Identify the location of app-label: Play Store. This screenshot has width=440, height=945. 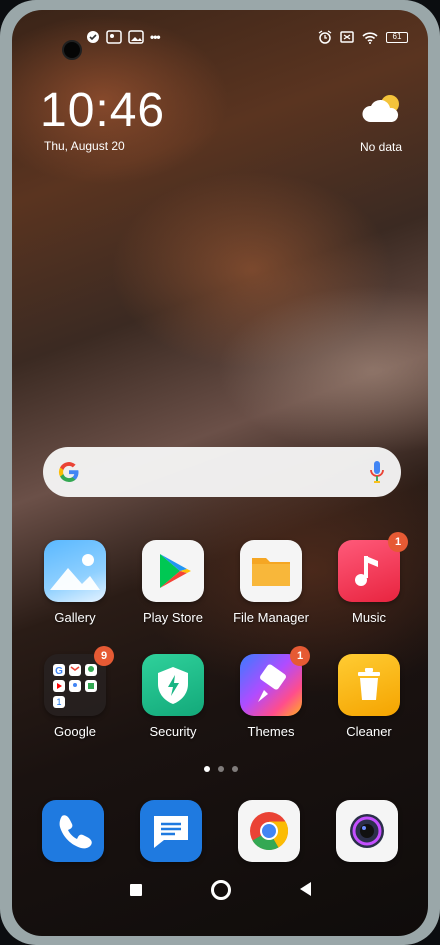
(173, 617).